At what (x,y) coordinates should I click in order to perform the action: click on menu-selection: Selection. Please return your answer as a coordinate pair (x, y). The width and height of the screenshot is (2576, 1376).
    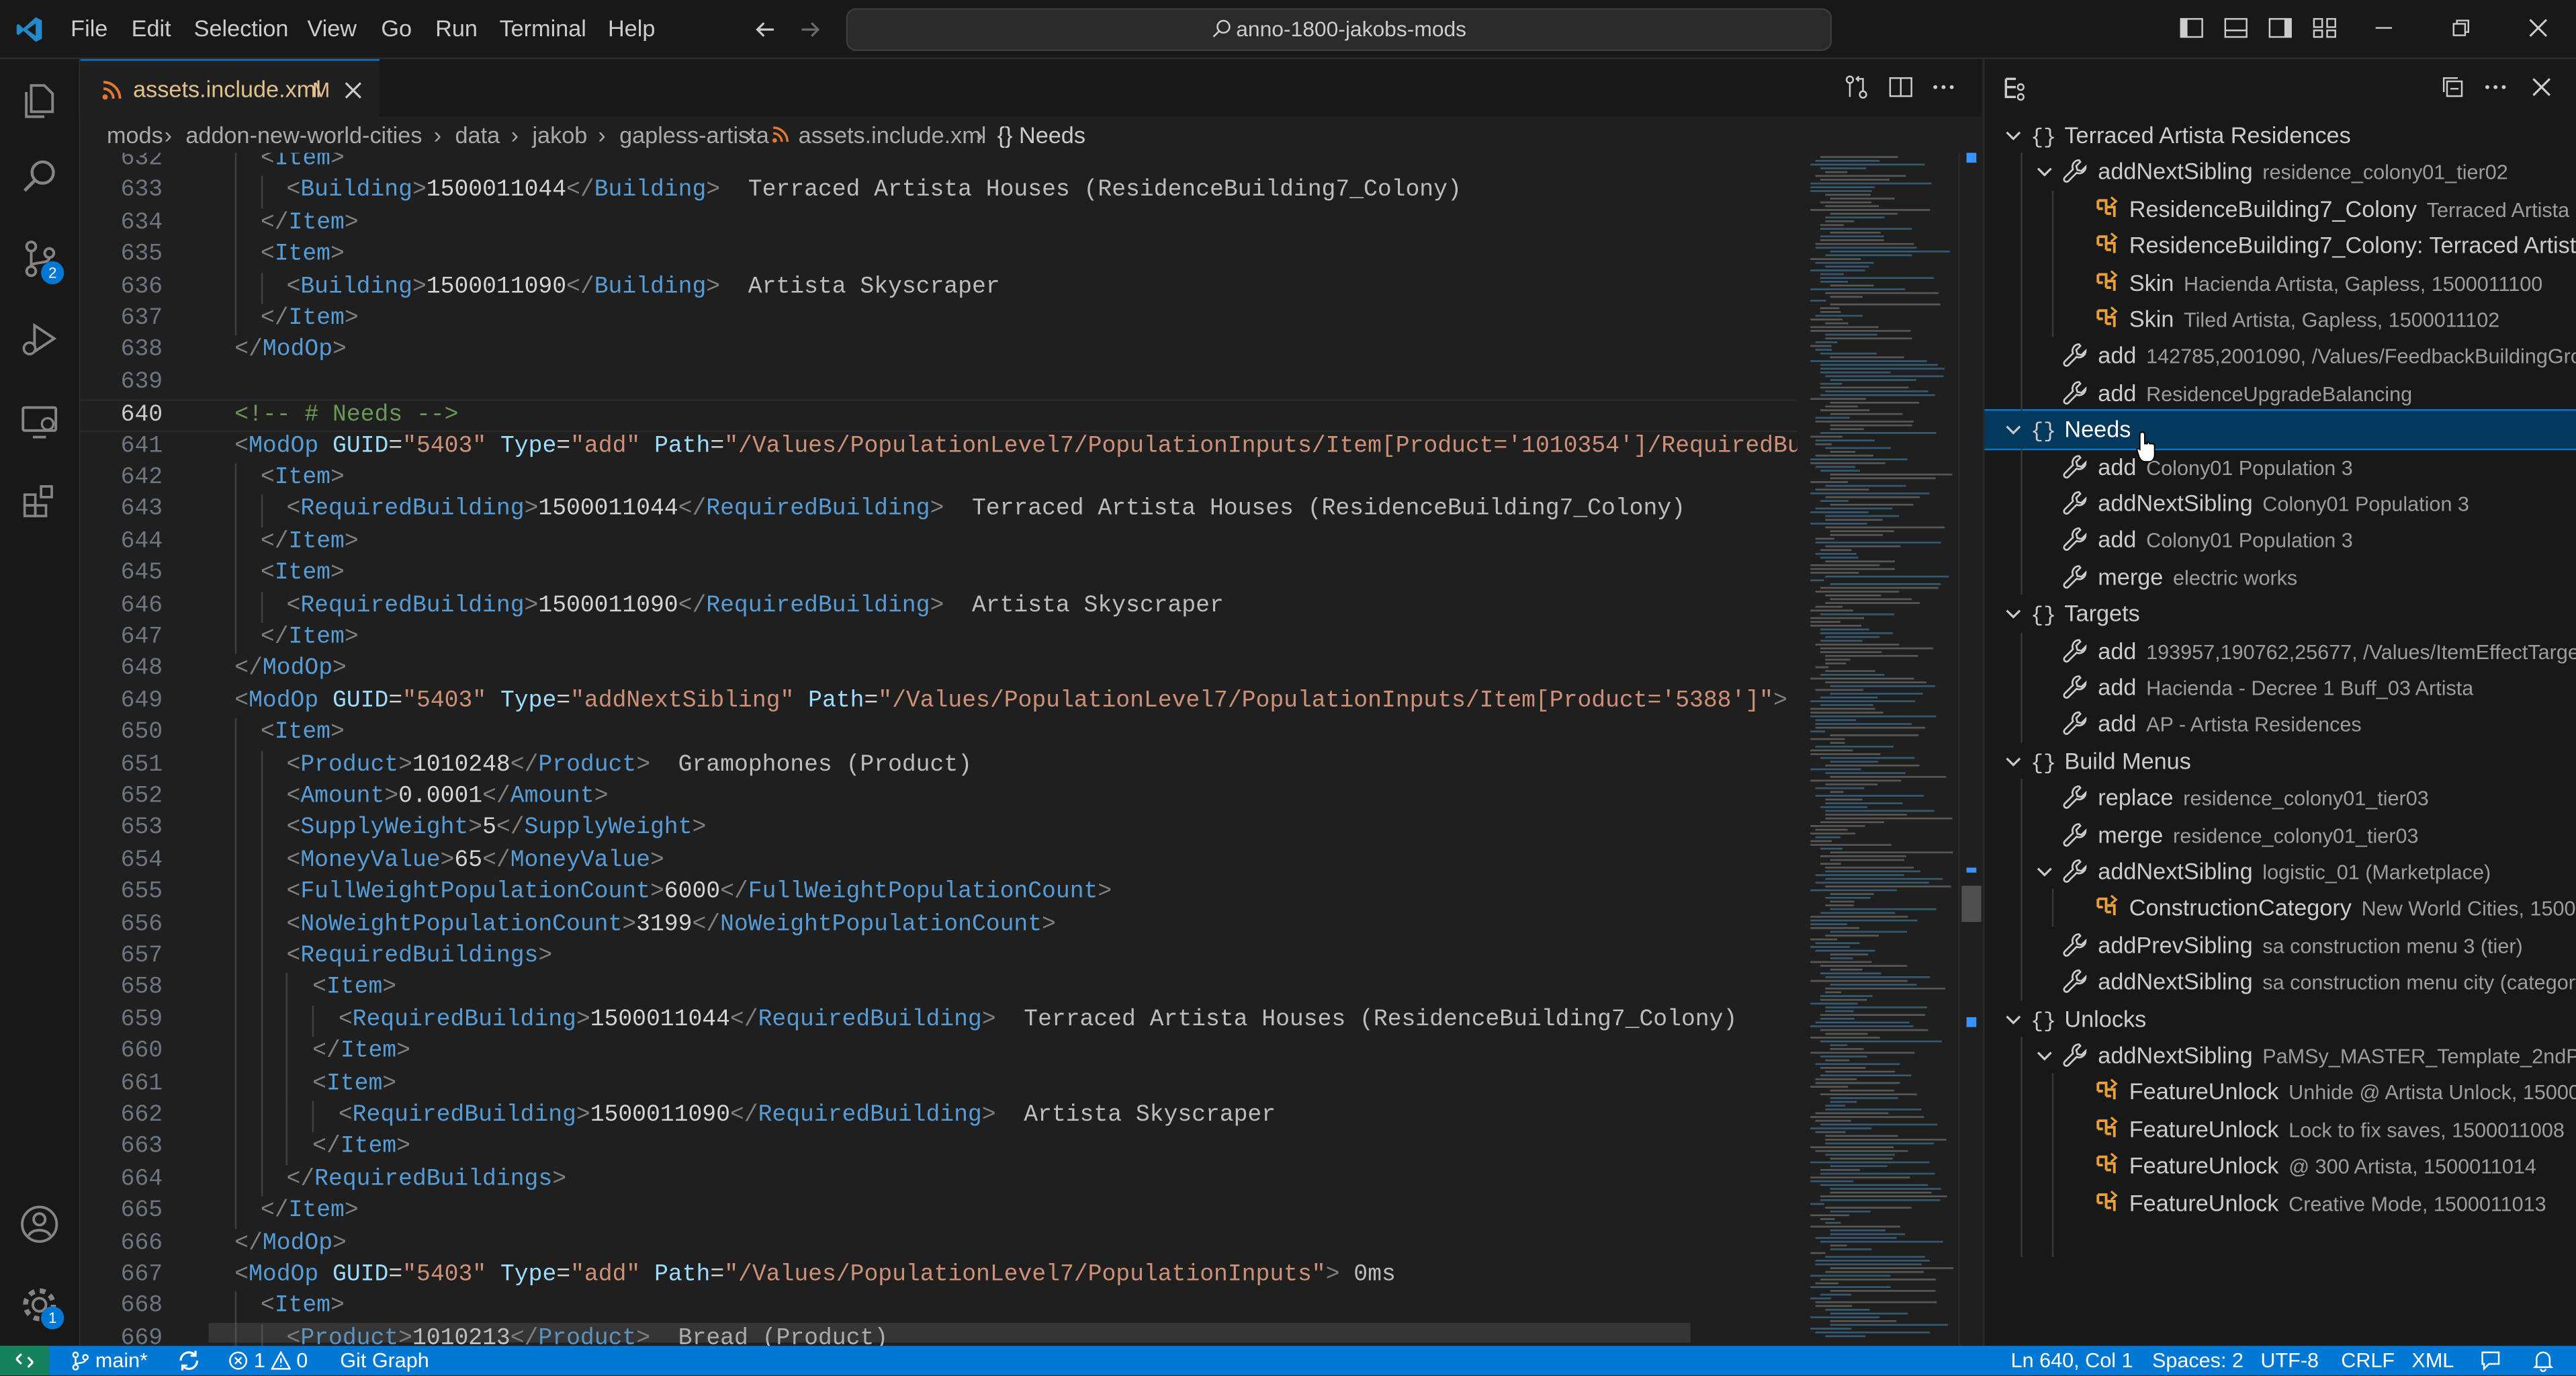
    Looking at the image, I should click on (242, 29).